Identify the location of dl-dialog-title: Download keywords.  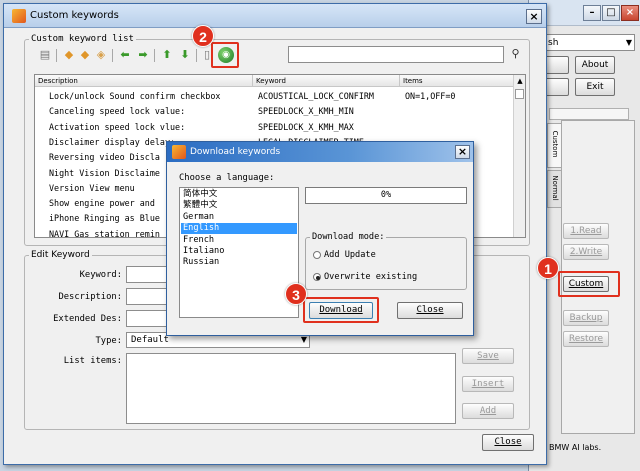
(235, 152).